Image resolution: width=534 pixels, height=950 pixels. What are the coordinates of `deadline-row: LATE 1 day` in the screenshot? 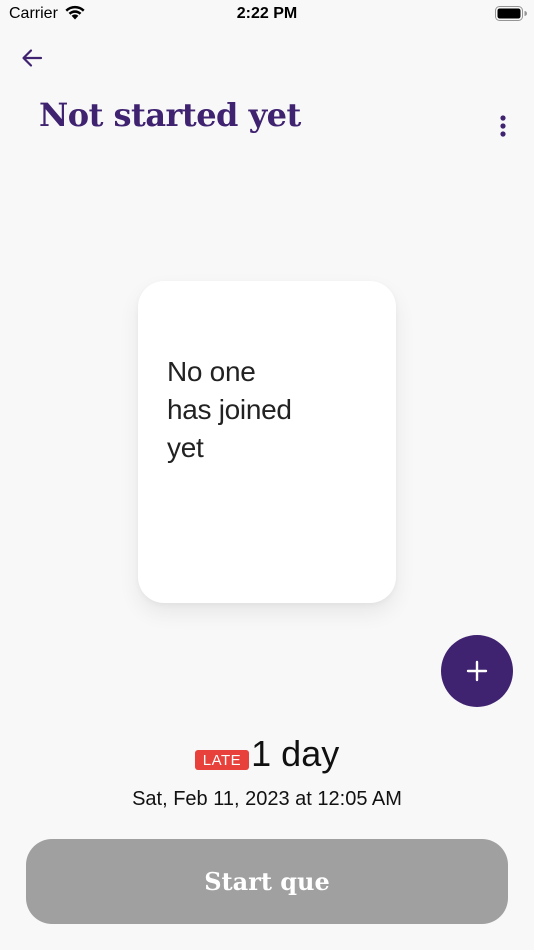 It's located at (267, 754).